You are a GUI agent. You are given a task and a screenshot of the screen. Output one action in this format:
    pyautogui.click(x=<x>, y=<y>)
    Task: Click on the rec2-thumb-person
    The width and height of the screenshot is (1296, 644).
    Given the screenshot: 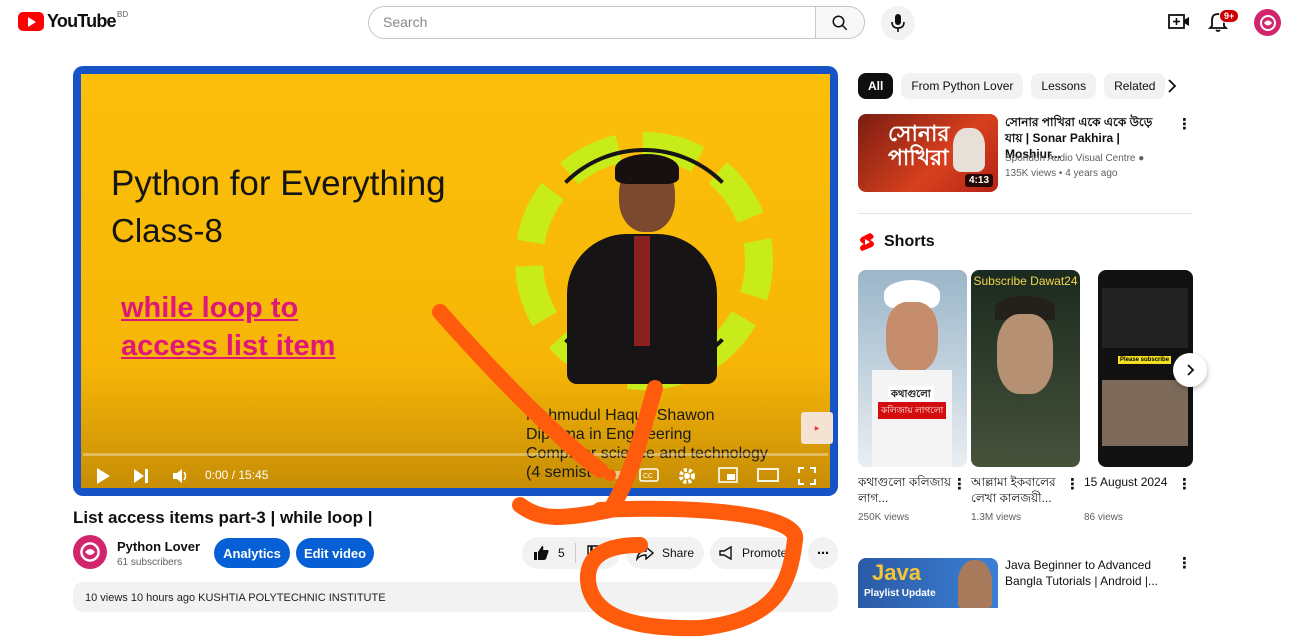 What is the action you would take?
    pyautogui.click(x=975, y=584)
    